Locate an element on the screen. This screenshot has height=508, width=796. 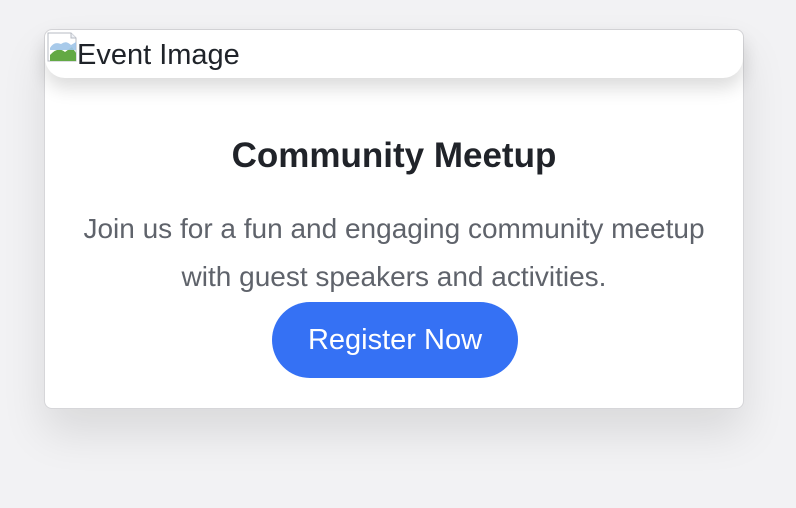
broken-image-icon is located at coordinates (62, 47).